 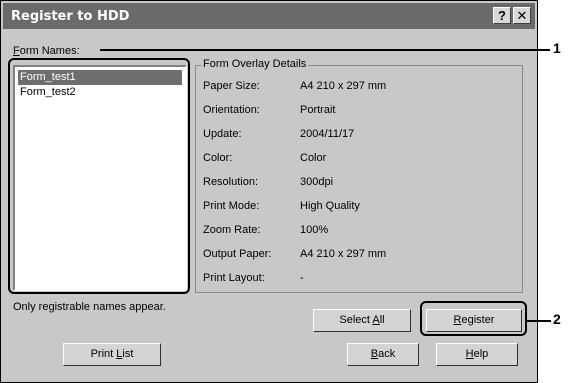 I want to click on print-list-button: Print List, so click(x=112, y=354).